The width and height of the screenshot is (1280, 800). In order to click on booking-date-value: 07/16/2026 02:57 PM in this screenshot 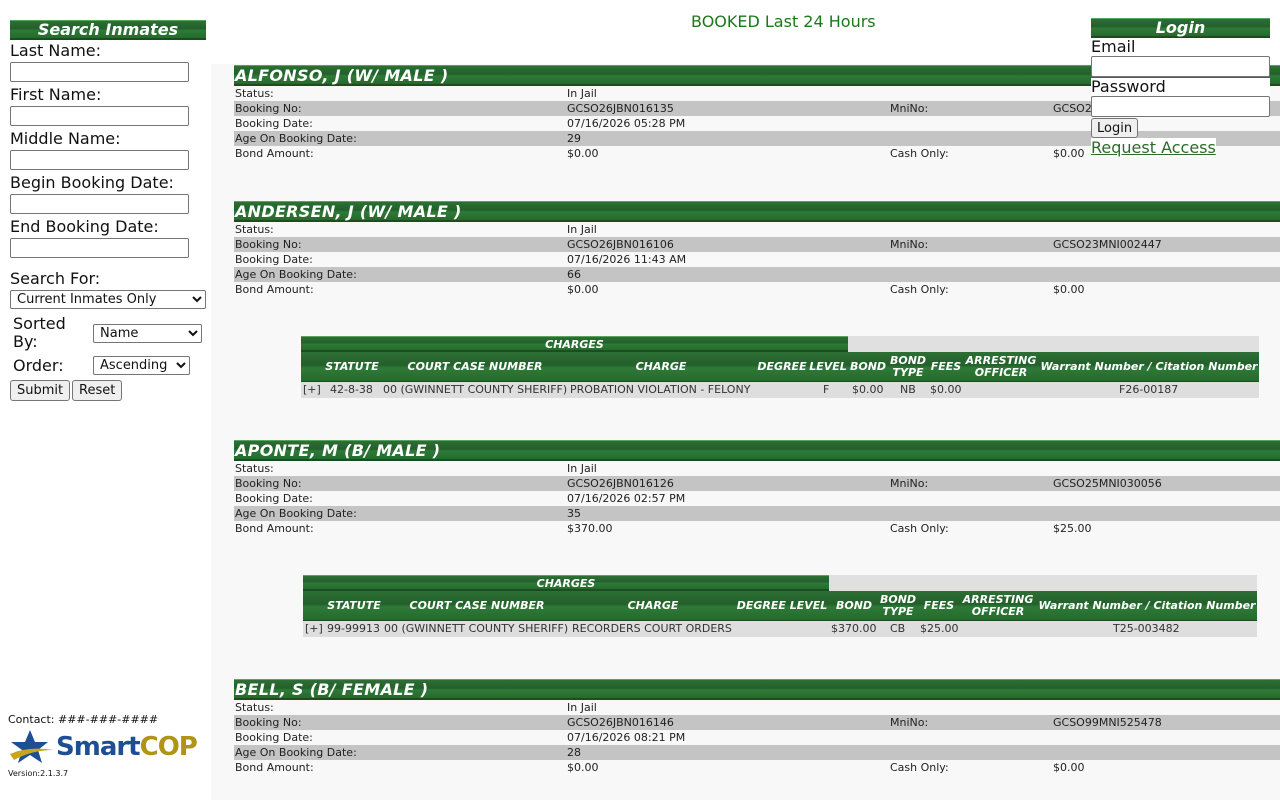, I will do `click(626, 498)`.